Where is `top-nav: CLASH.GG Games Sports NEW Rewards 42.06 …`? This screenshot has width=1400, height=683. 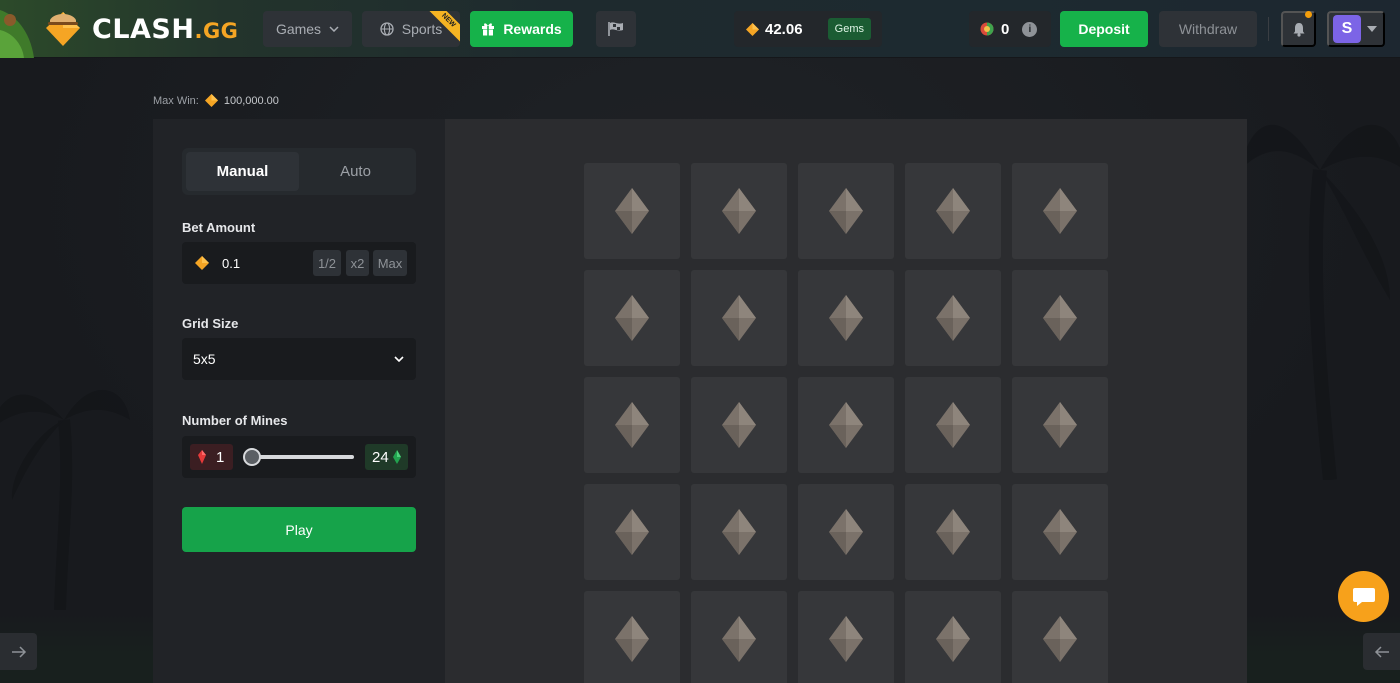 top-nav: CLASH.GG Games Sports NEW Rewards 42.06 … is located at coordinates (700, 29).